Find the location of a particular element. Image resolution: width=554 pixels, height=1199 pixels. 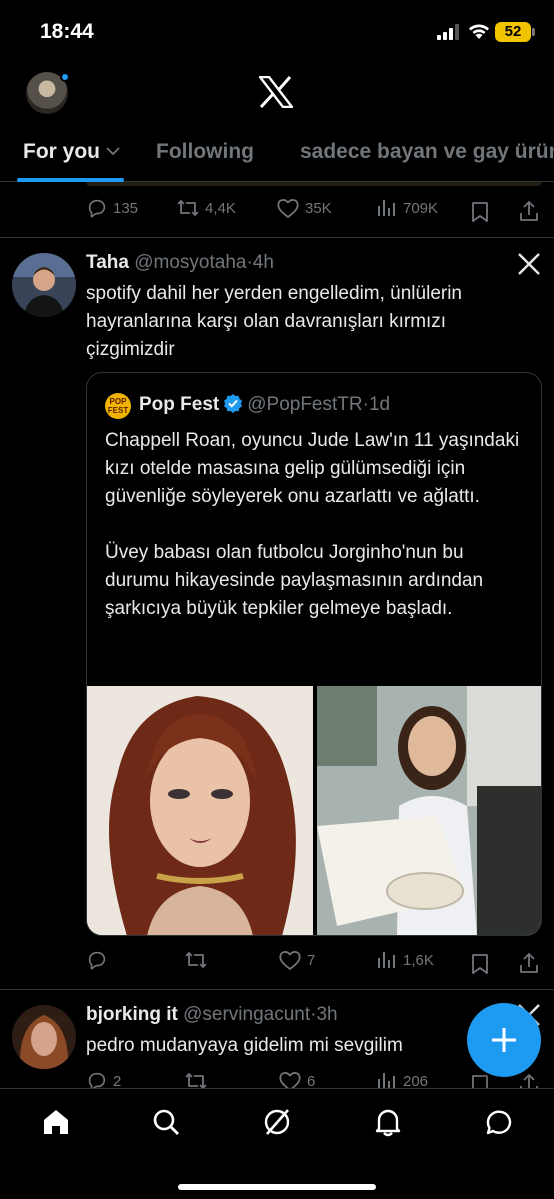

home-indicator is located at coordinates (277, 1187).